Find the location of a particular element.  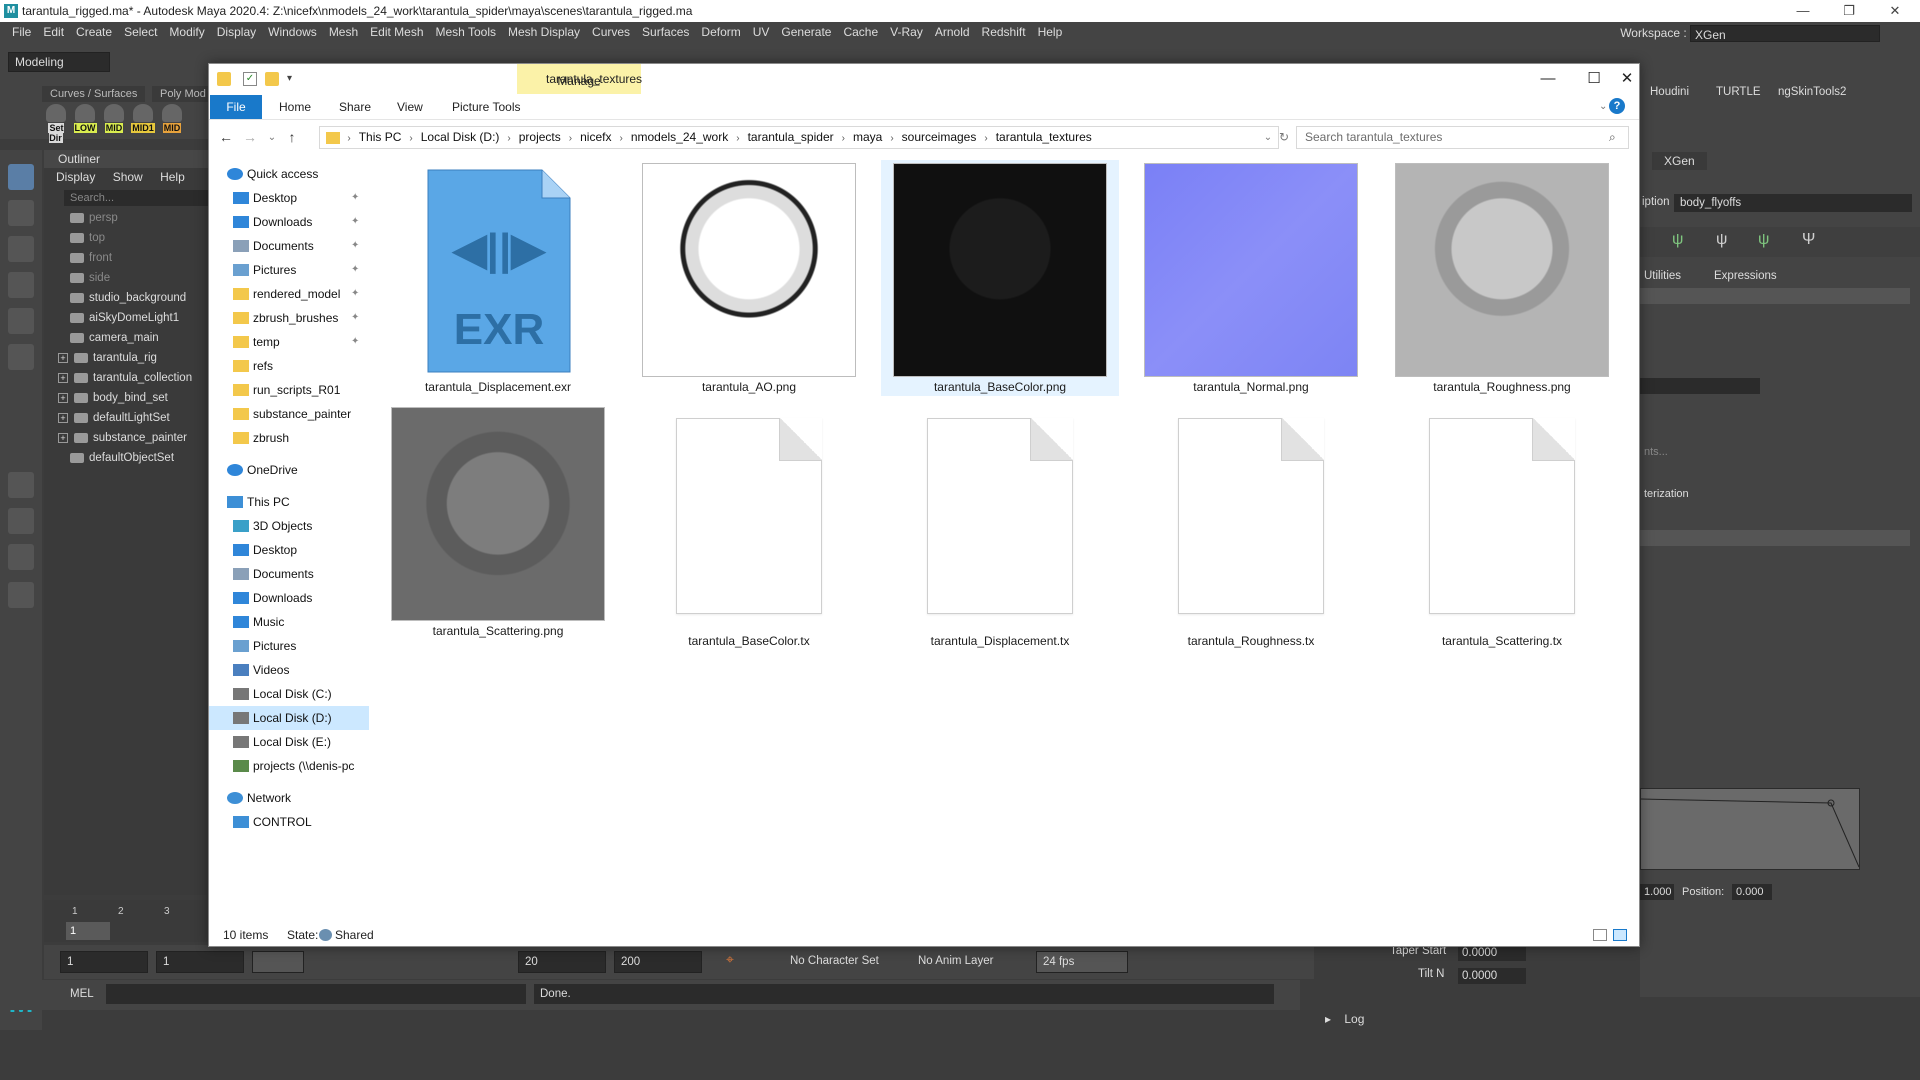

new-folder-icon is located at coordinates (272, 79).